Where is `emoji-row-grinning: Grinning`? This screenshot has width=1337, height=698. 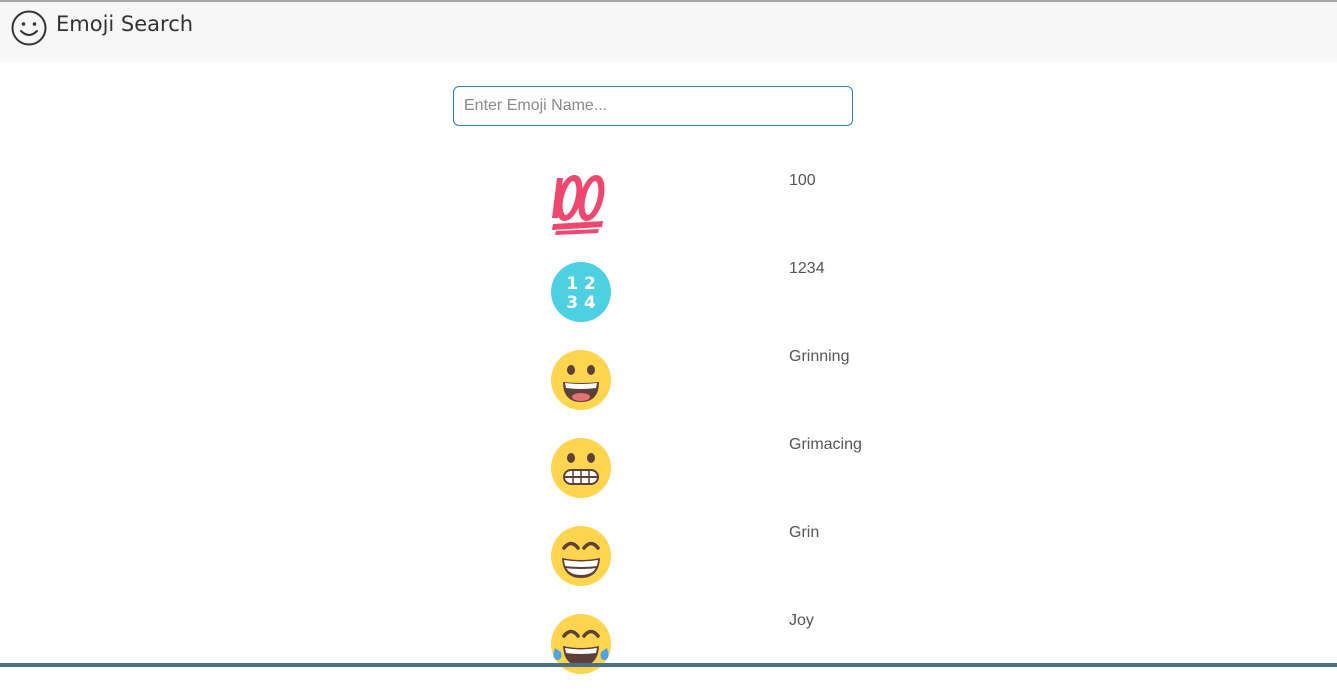
emoji-row-grinning: Grinning is located at coordinates (693, 390).